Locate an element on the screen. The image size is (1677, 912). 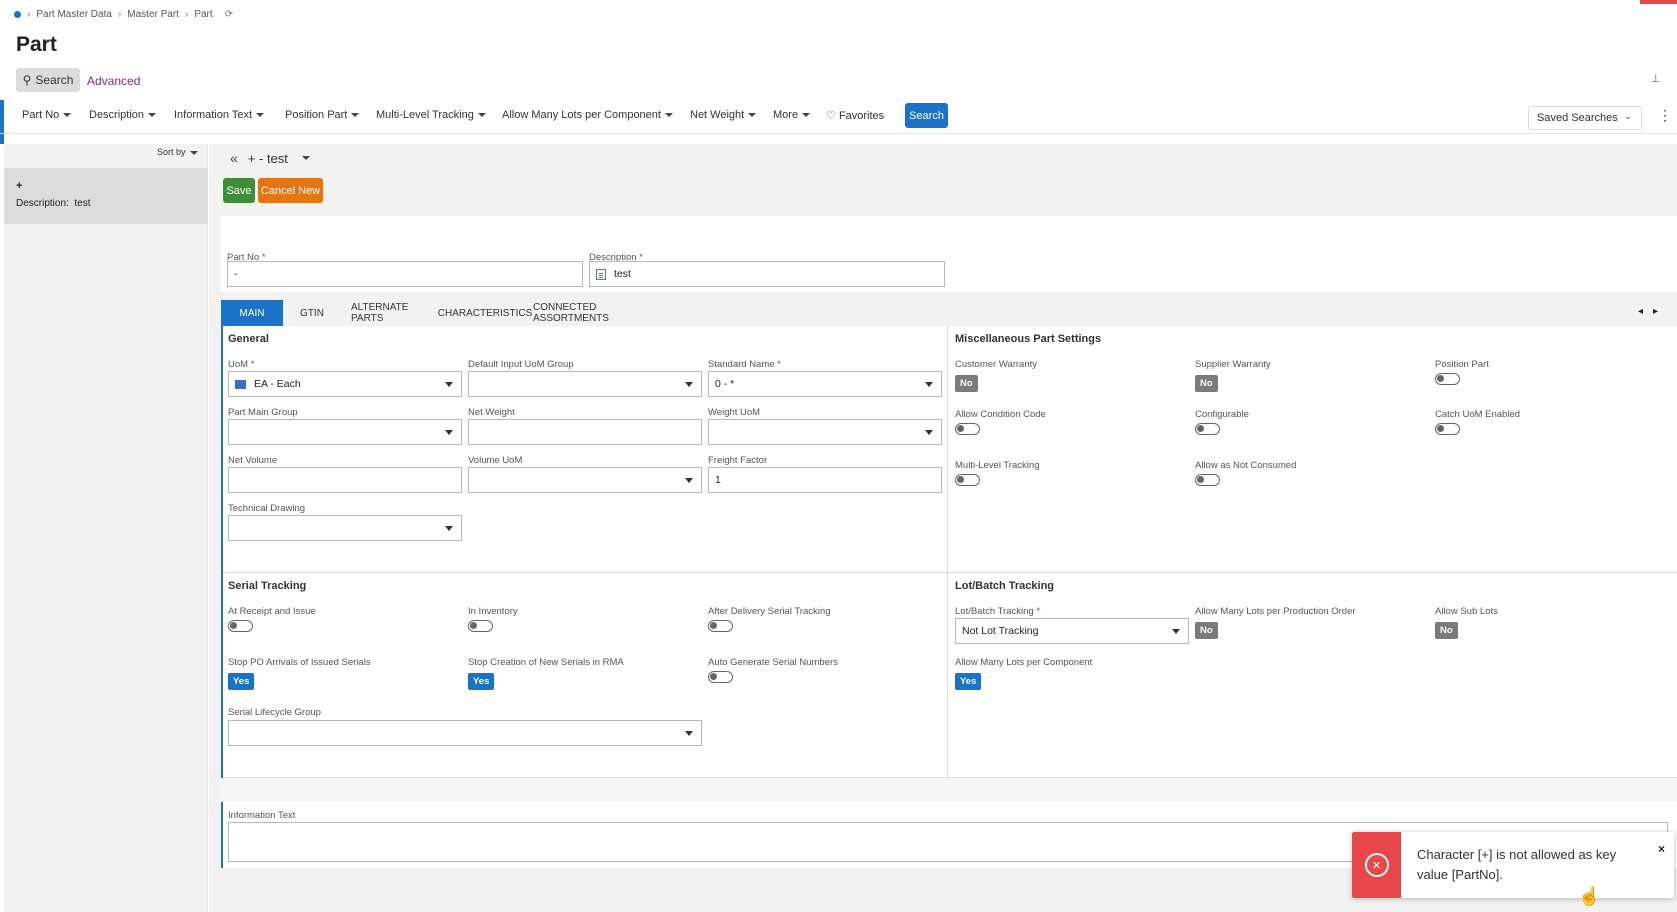
serial-lifecycle-group-select is located at coordinates (465, 733).